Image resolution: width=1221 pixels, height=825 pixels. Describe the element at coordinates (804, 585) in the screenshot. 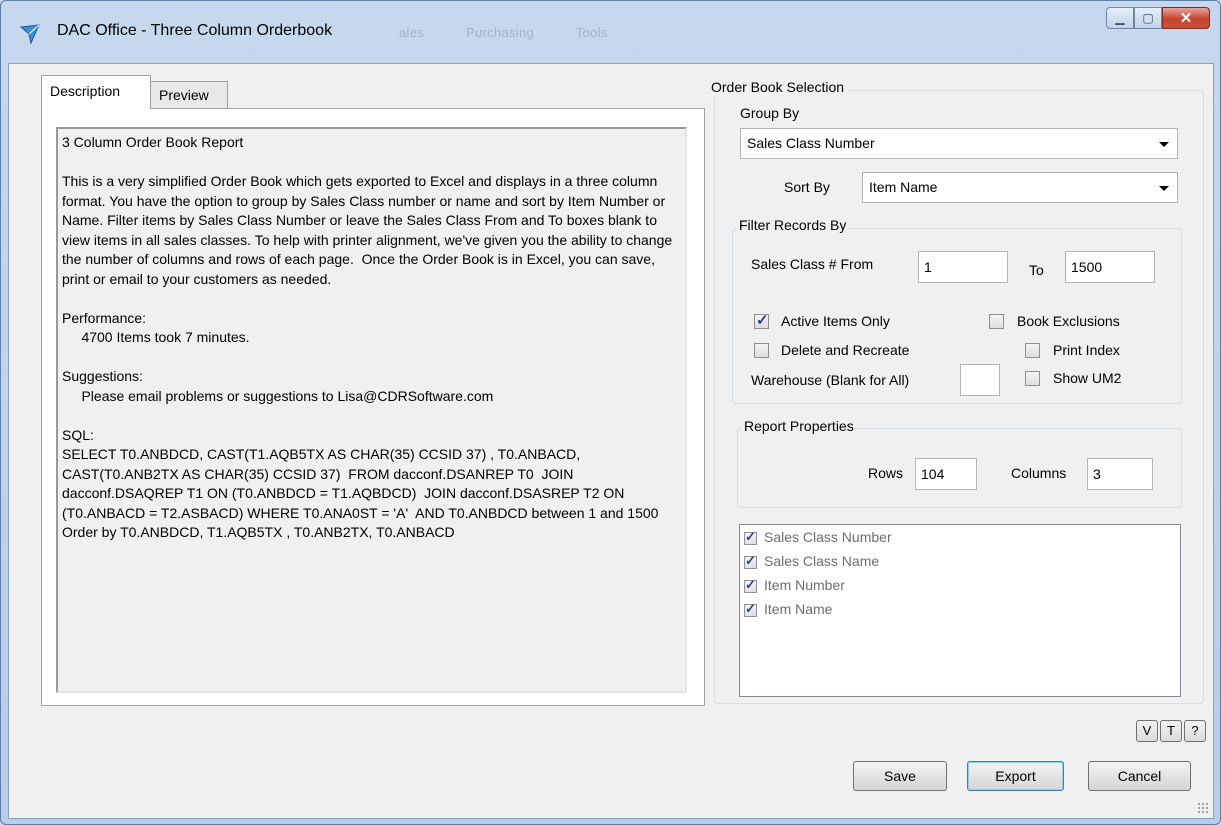

I see `list-item-label: Item Number` at that location.